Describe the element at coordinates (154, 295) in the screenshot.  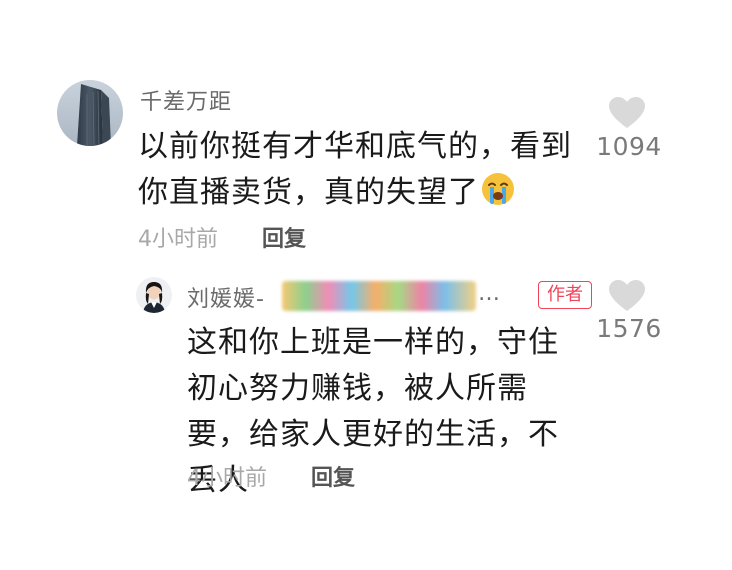
I see `reply-author-avatar` at that location.